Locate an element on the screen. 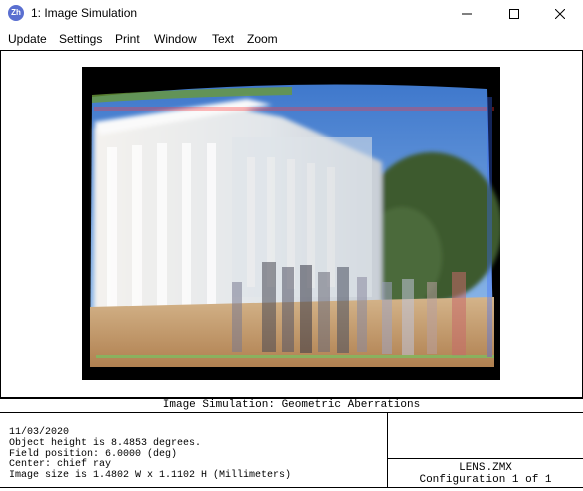 The image size is (583, 491). app-icon: Zh is located at coordinates (16, 13).